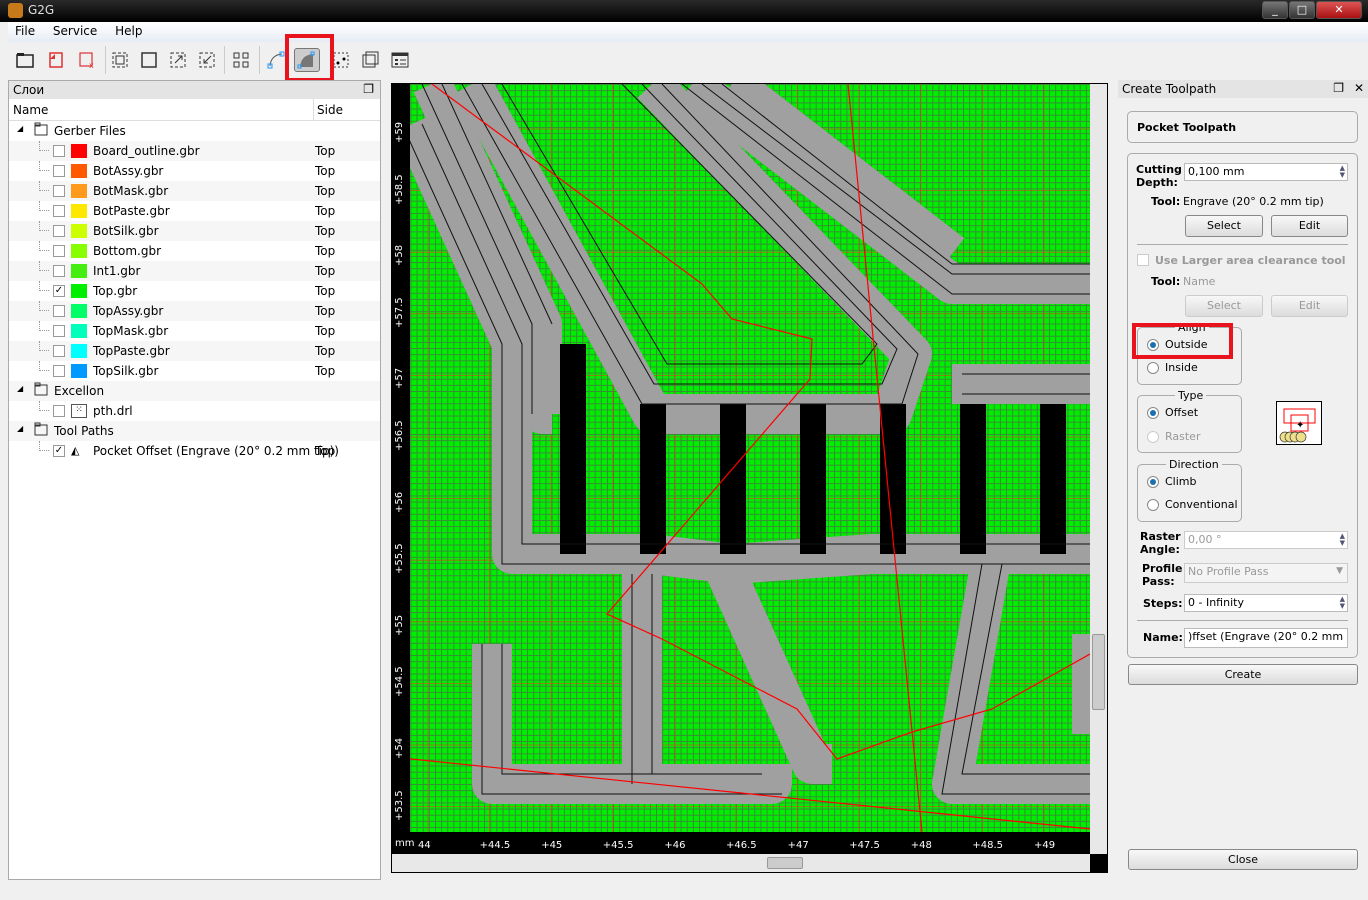 The width and height of the screenshot is (1368, 900). I want to click on create-button: Create, so click(1243, 674).